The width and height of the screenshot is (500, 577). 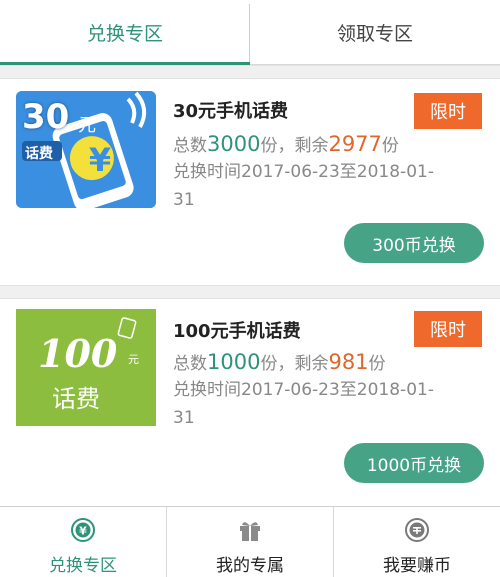 What do you see at coordinates (417, 566) in the screenshot?
I see `nav-label: 我要赚币` at bounding box center [417, 566].